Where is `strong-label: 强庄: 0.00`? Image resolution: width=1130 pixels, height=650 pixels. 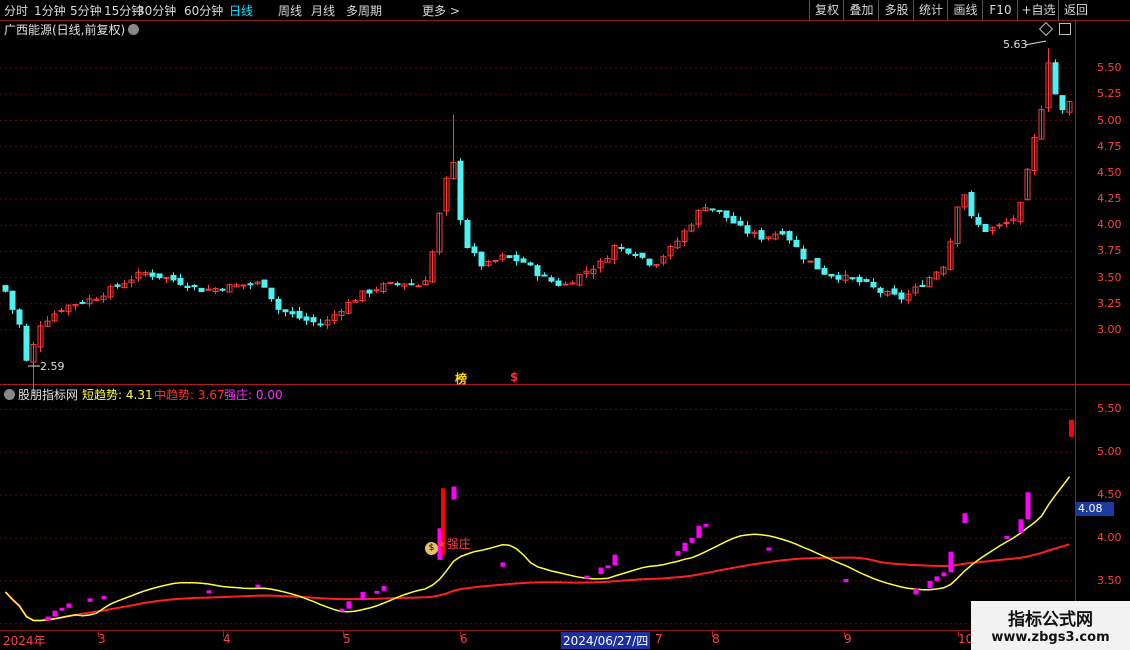
strong-label: 强庄: 0.00 is located at coordinates (253, 395).